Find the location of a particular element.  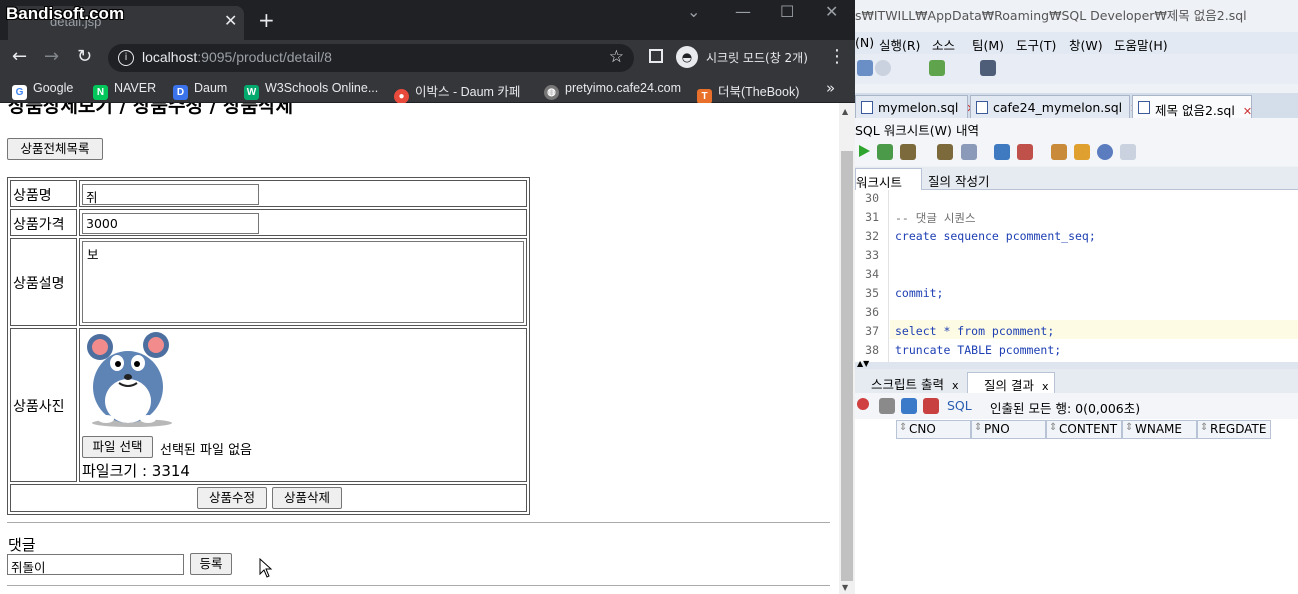

back-icon: ← is located at coordinates (19, 56).